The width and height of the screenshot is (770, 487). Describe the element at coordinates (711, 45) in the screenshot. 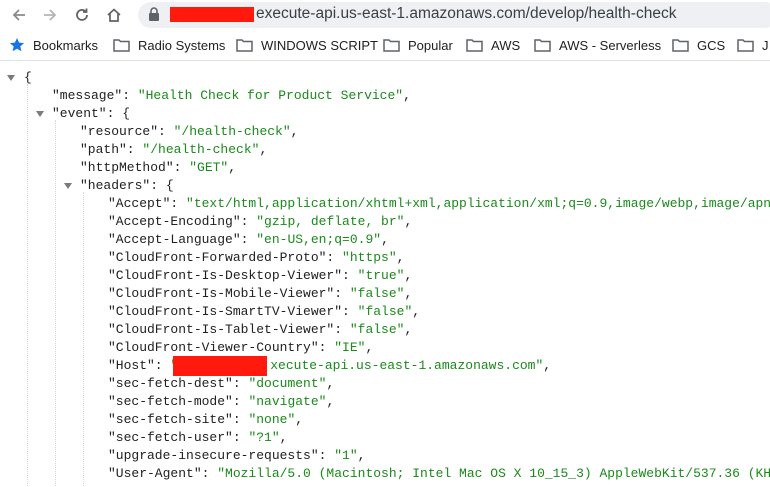

I see `bookmark-label: GCS` at that location.